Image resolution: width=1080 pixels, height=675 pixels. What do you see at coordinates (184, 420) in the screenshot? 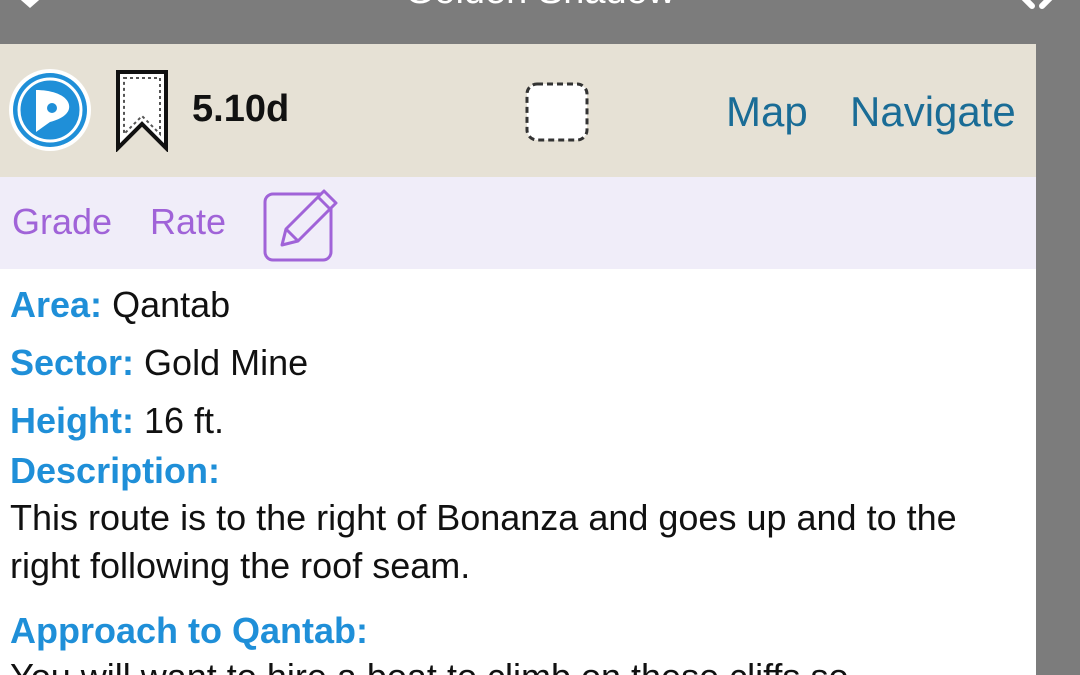
I see `height-value: 16 ft.` at bounding box center [184, 420].